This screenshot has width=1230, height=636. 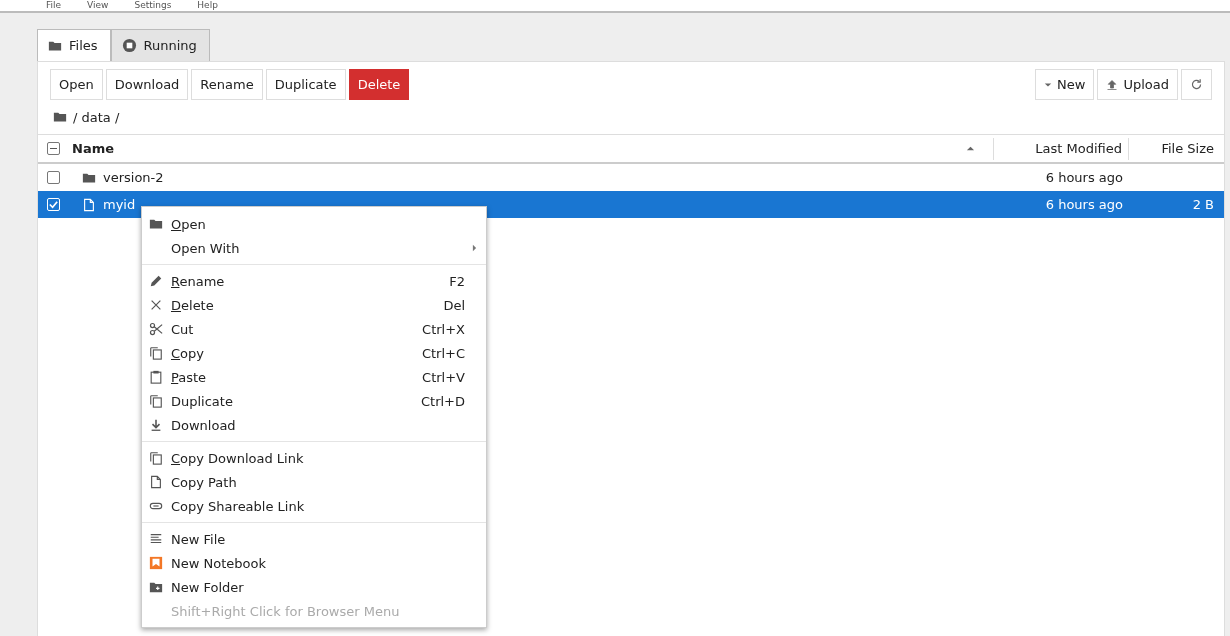 What do you see at coordinates (1060, 148) in the screenshot?
I see `column-header: Last Modified` at bounding box center [1060, 148].